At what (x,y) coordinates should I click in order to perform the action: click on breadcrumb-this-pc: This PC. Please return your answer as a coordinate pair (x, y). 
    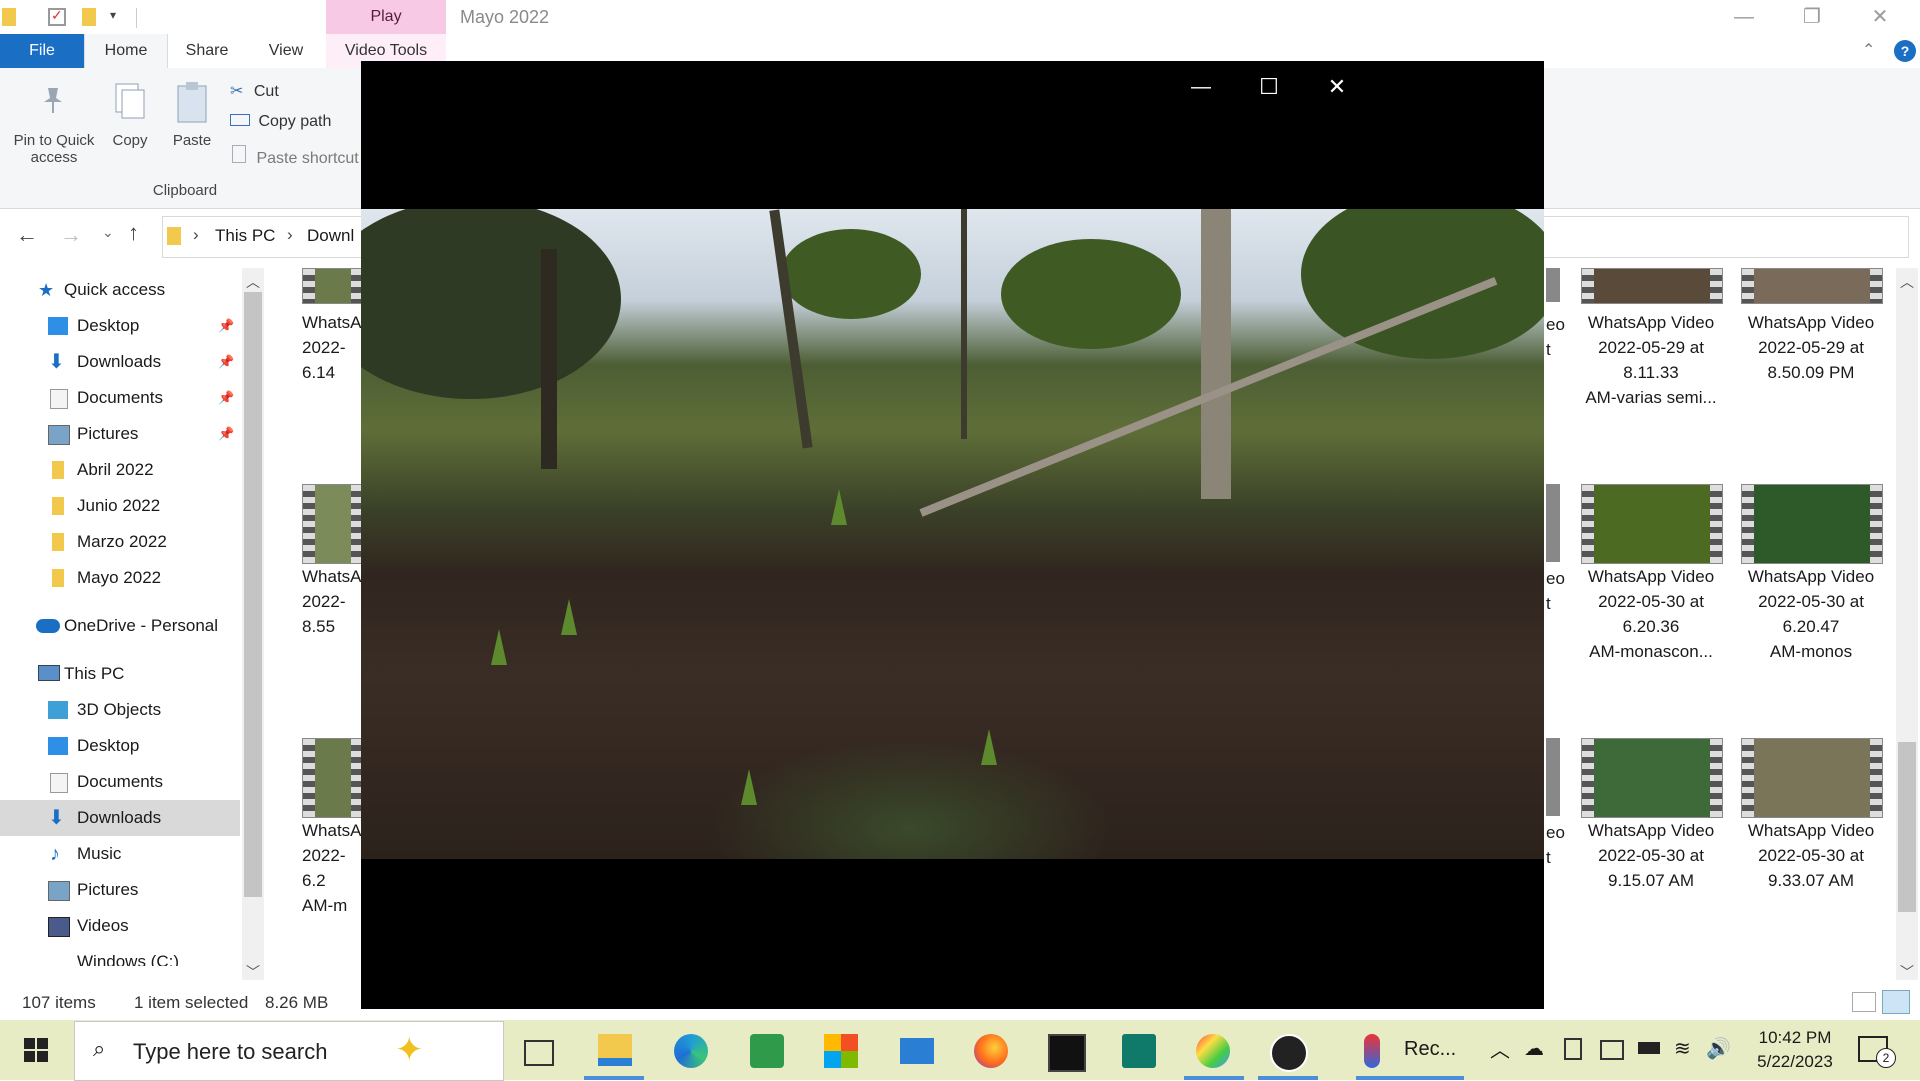
    Looking at the image, I should click on (245, 236).